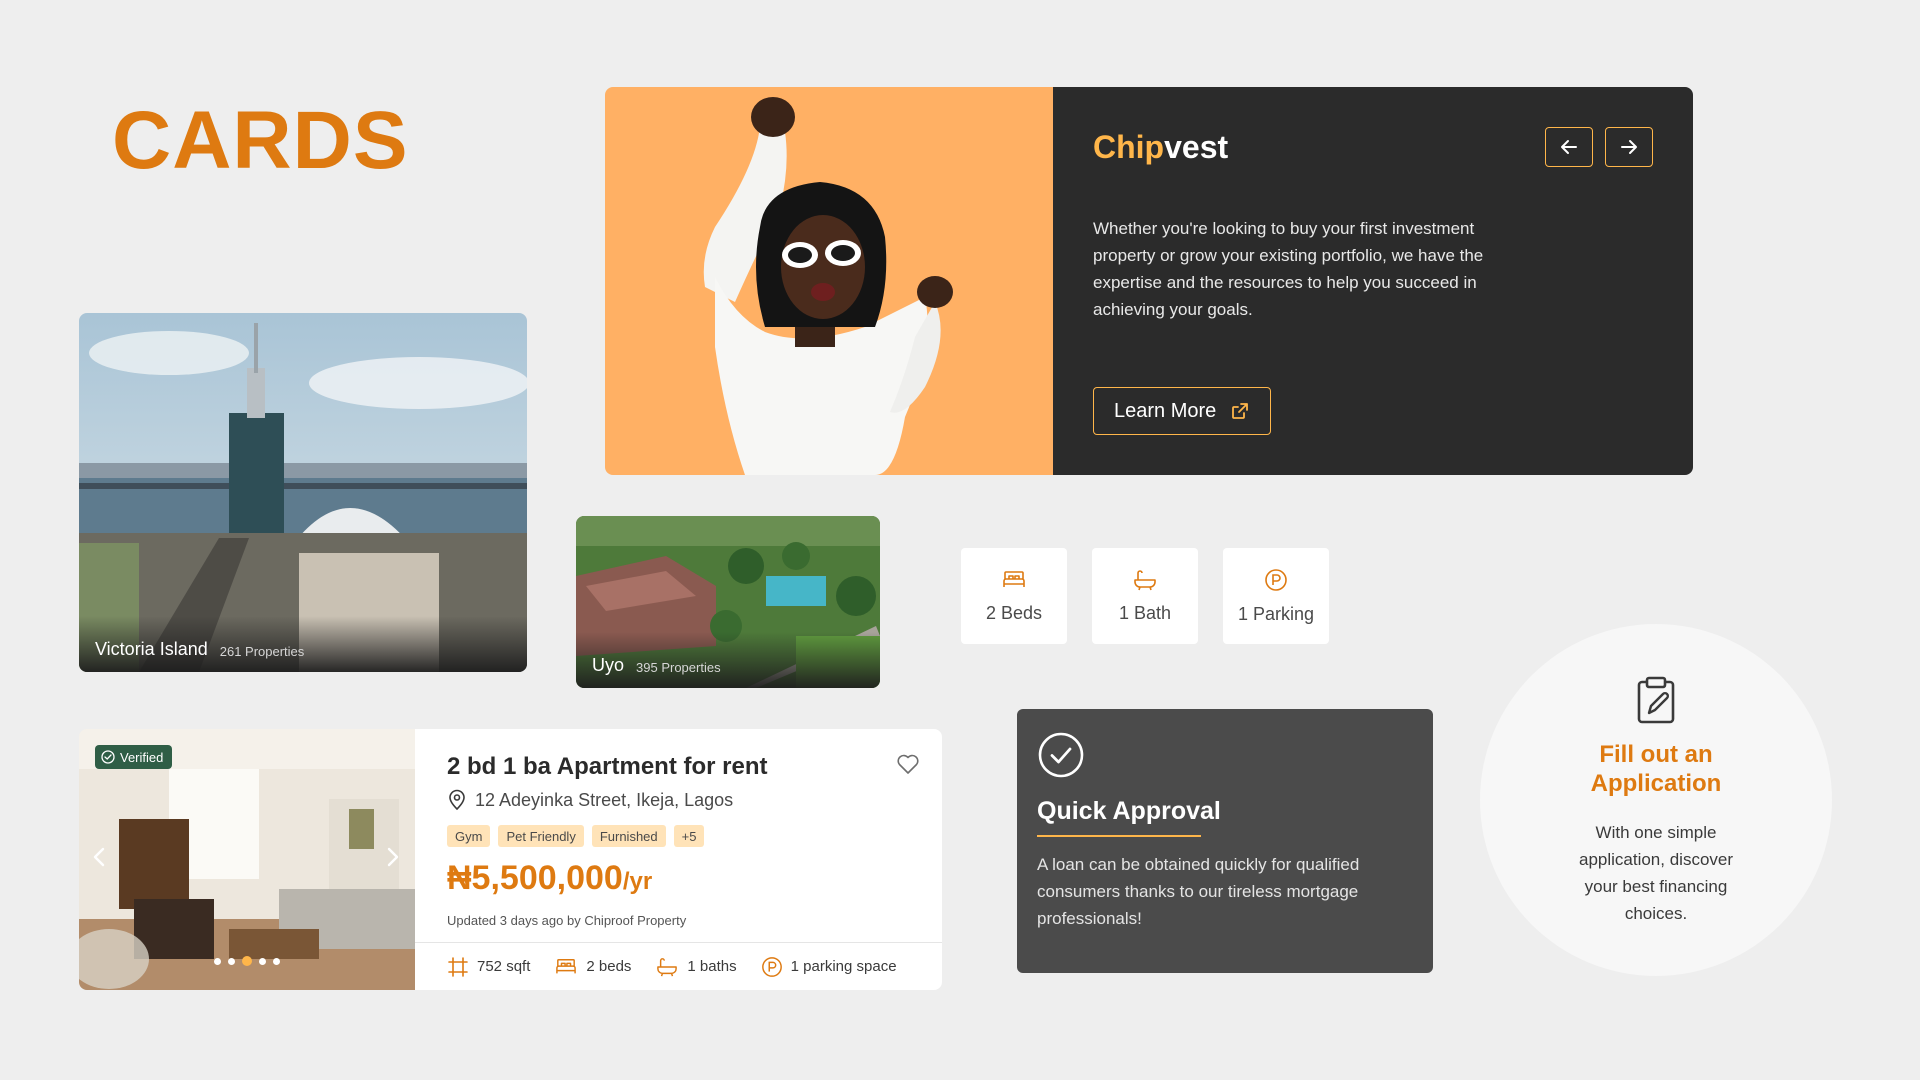  Describe the element at coordinates (689, 836) in the screenshot. I see `tag-more: +5` at that location.